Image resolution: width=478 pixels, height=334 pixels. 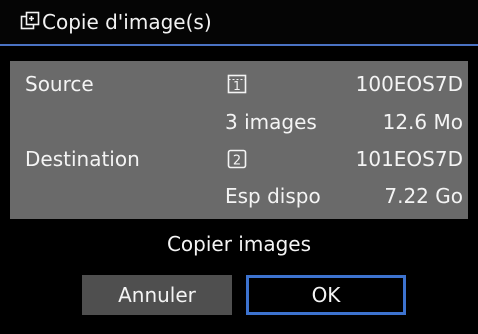 What do you see at coordinates (127, 22) in the screenshot?
I see `page-title: Copie d'image(s)` at bounding box center [127, 22].